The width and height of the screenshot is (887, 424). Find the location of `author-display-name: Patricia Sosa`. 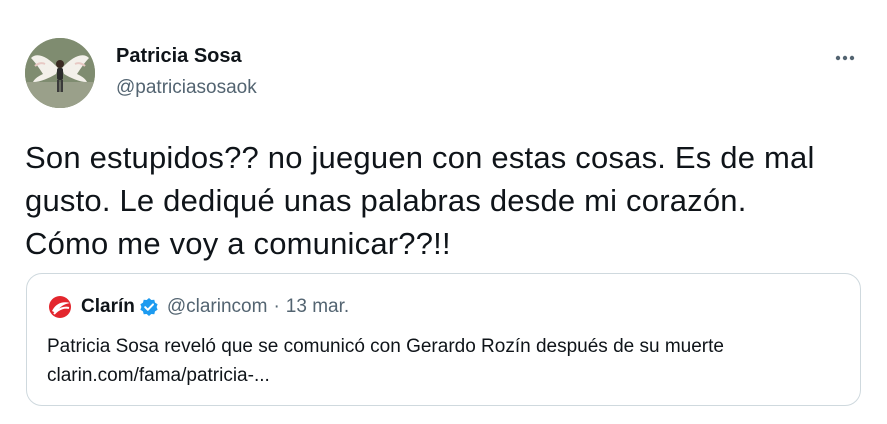

author-display-name: Patricia Sosa is located at coordinates (179, 56).